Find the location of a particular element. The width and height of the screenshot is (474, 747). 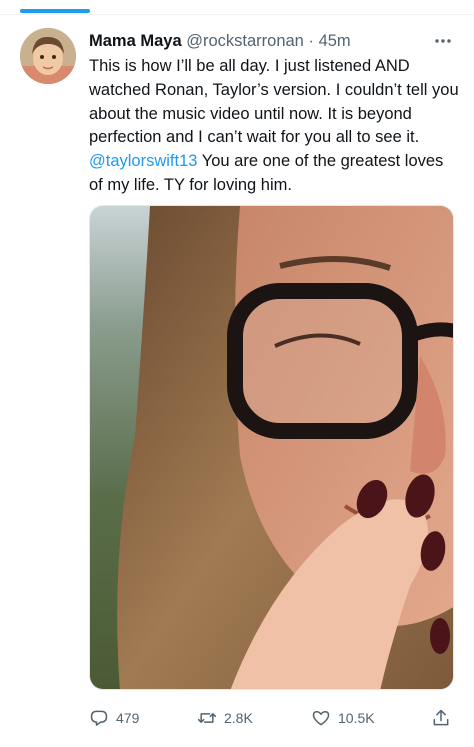

retweet-button: 2.8K is located at coordinates (225, 718).